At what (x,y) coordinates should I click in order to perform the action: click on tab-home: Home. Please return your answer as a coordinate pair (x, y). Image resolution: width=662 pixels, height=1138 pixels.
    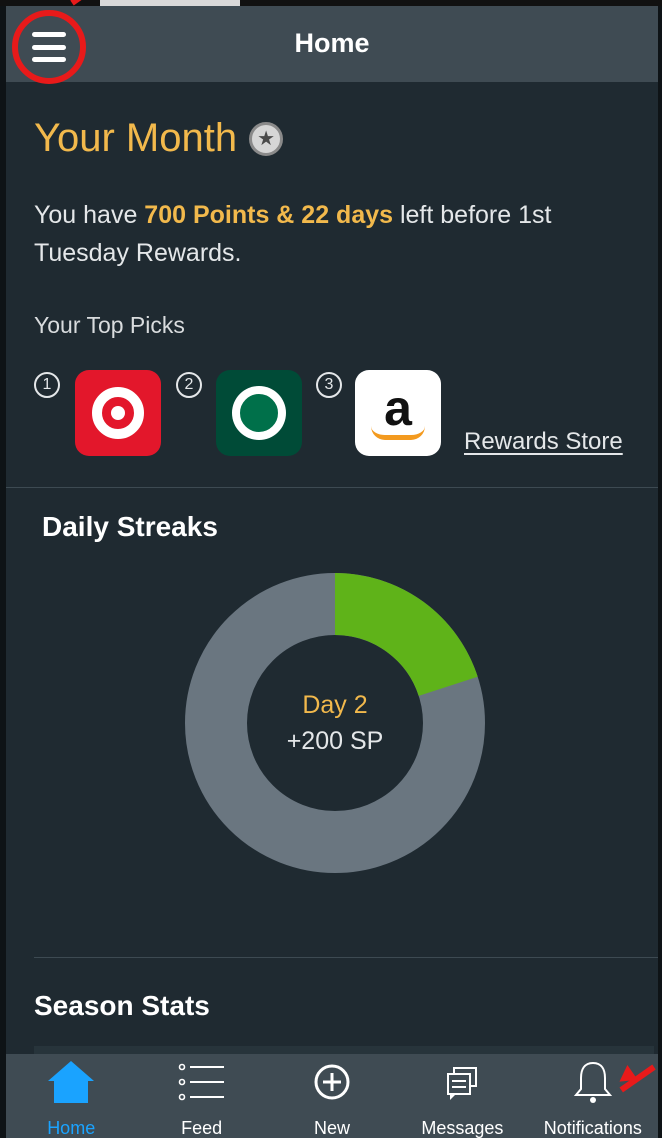
    Looking at the image, I should click on (71, 1096).